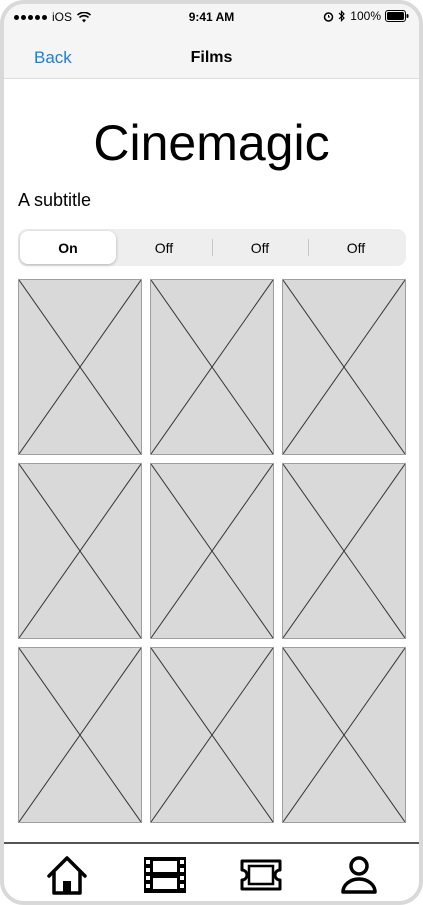  I want to click on tab-bar, so click(211, 871).